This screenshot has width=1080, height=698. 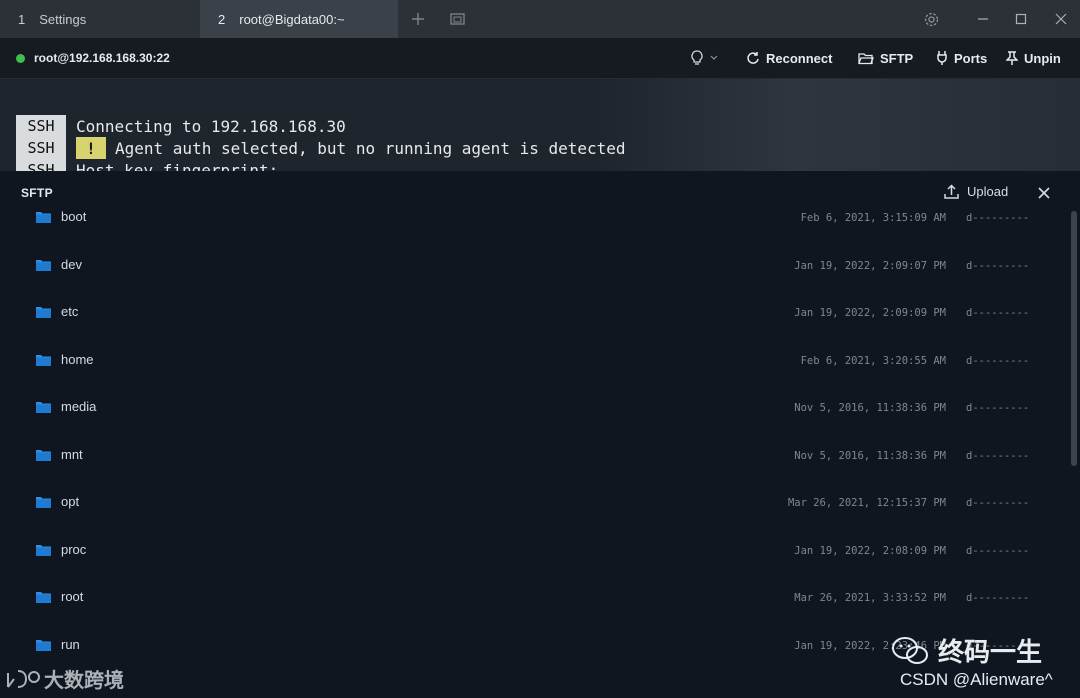 I want to click on file-date: Mar 26, 2021, 3:33:52 PM, so click(x=870, y=598).